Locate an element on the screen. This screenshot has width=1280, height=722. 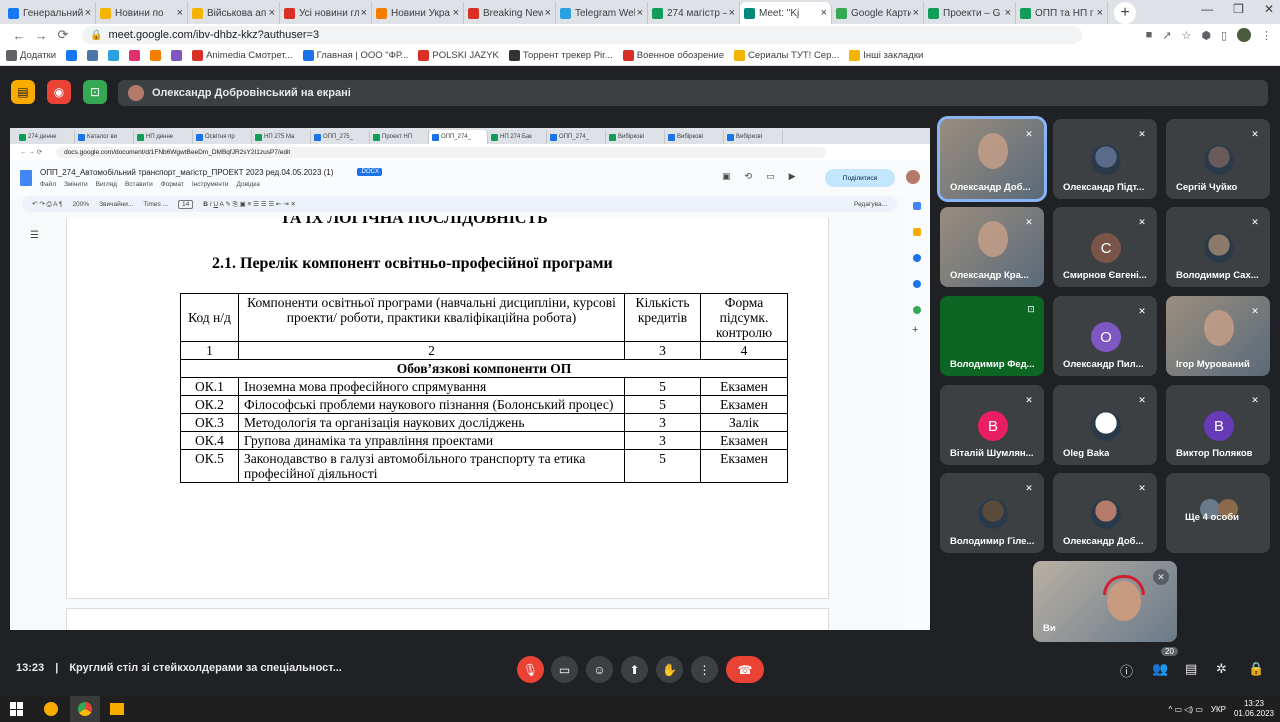
new-tab-button: + is located at coordinates (1125, 13).